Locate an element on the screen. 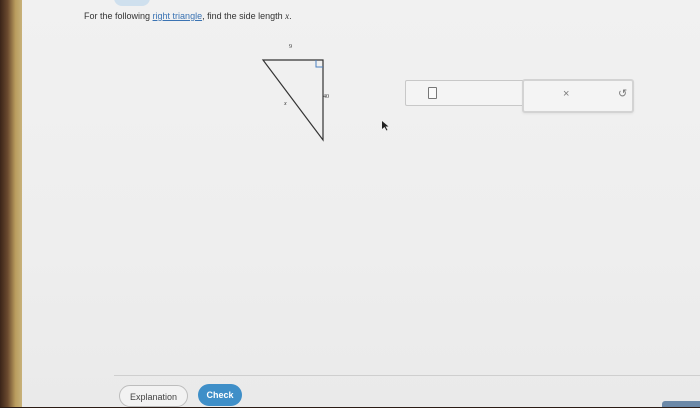  question-prefix: For the following is located at coordinates (118, 16).